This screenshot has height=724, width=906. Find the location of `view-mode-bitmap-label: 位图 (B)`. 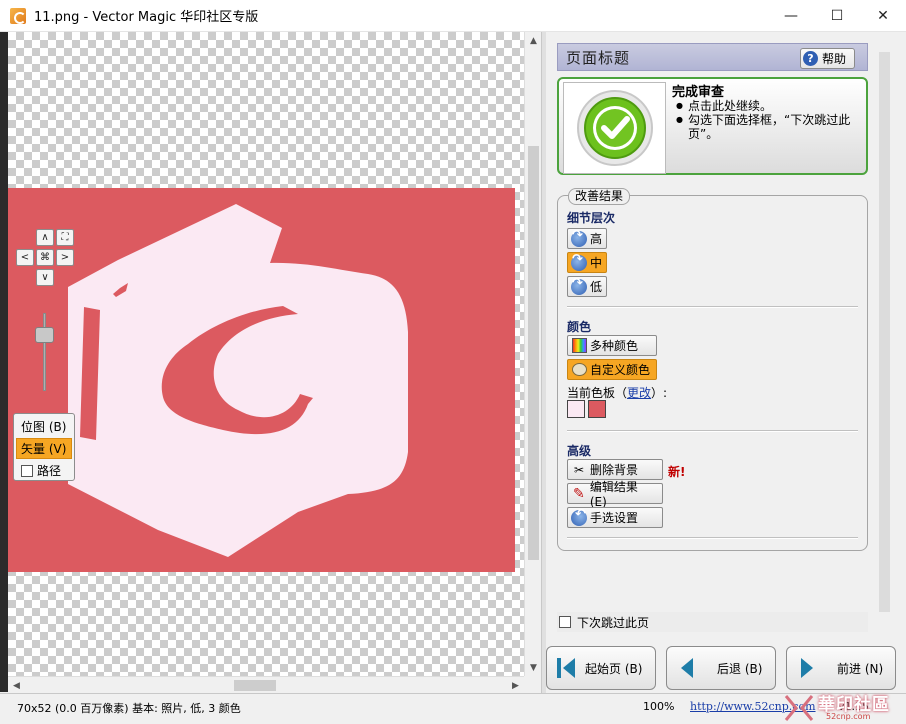

view-mode-bitmap-label: 位图 (B) is located at coordinates (44, 427).